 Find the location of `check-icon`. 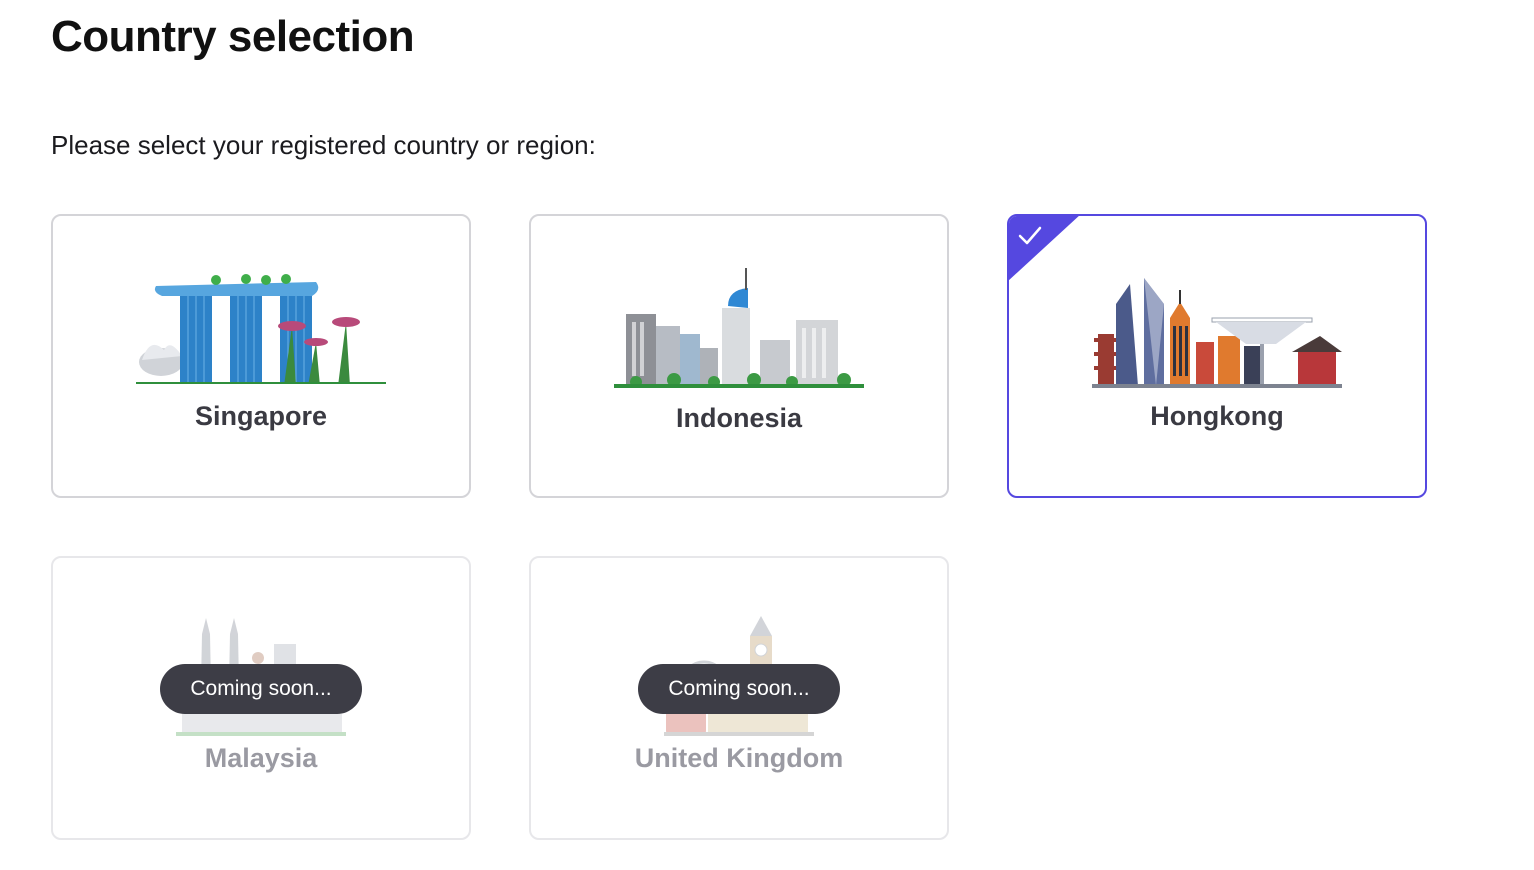

check-icon is located at coordinates (1044, 248).